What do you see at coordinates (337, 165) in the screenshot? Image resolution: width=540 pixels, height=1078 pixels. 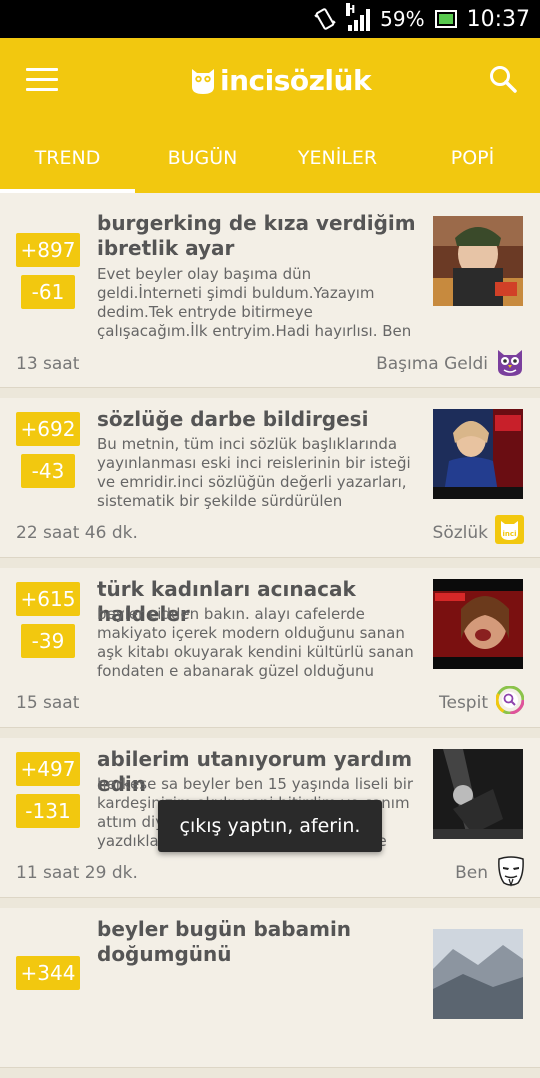 I see `tab-yeniler: YENİLER` at bounding box center [337, 165].